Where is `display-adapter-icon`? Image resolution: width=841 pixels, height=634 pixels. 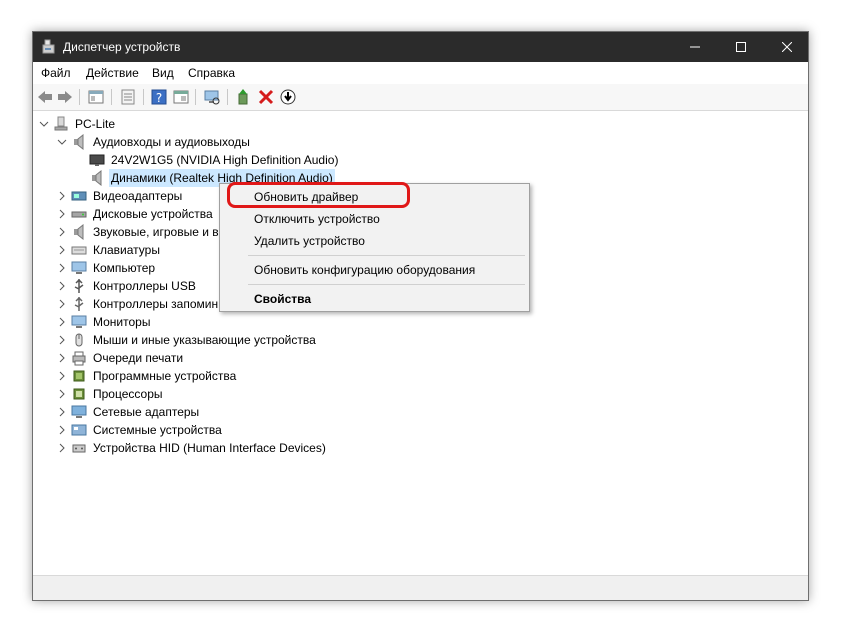
display-adapter-icon is located at coordinates (79, 196).